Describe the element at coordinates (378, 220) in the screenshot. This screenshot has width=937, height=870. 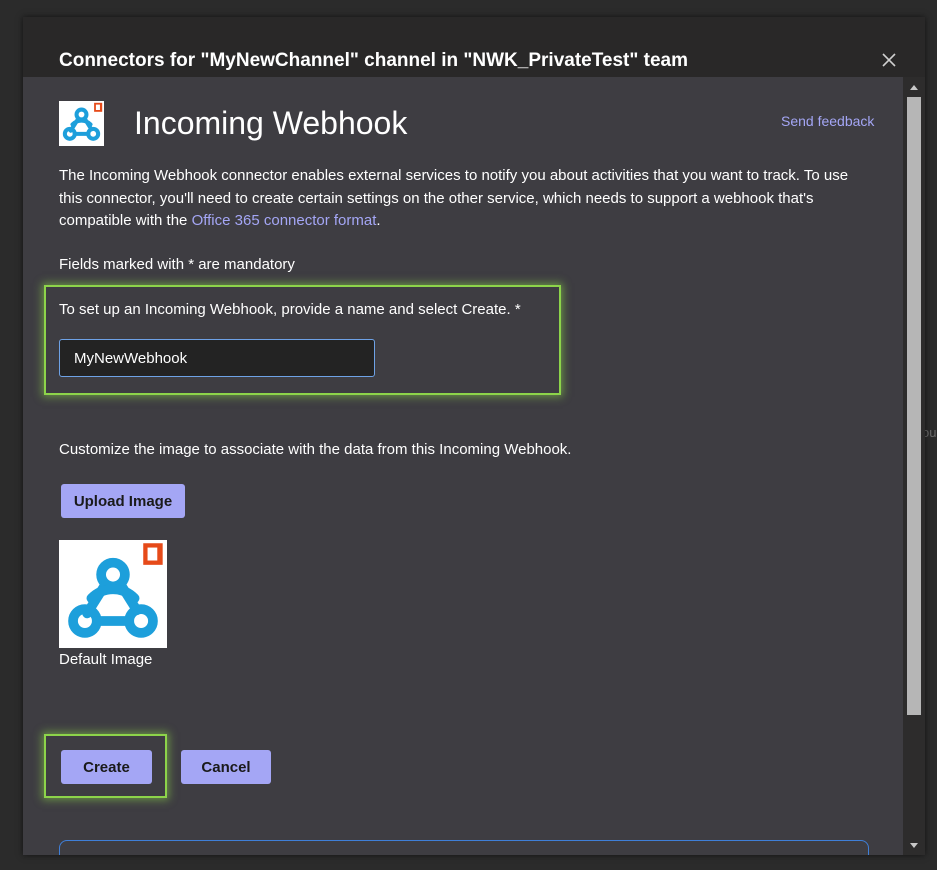
I see `description-end: .` at that location.